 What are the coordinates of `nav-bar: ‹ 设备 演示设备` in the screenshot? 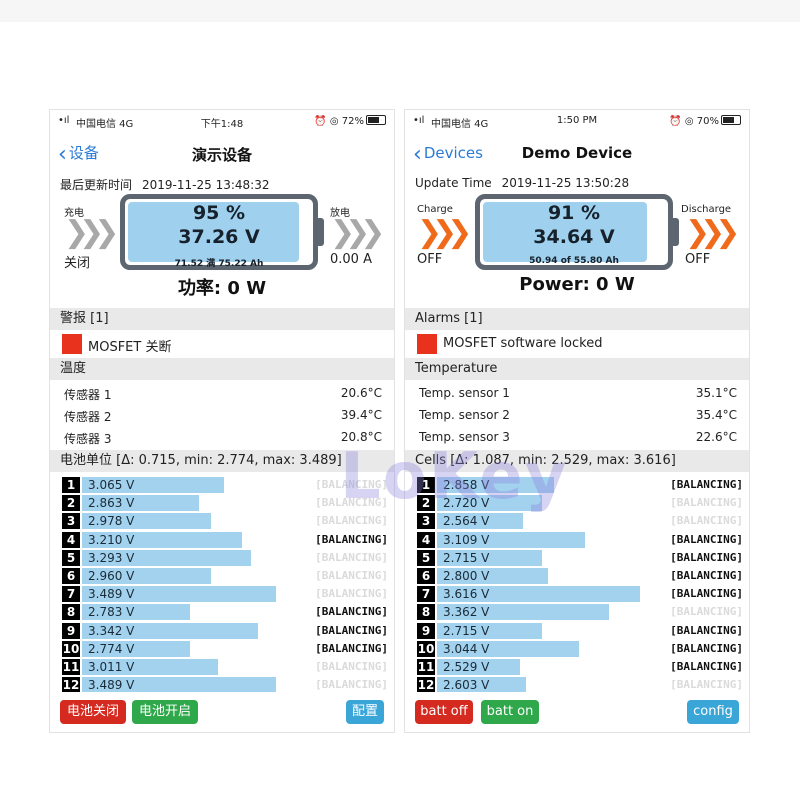 It's located at (222, 152).